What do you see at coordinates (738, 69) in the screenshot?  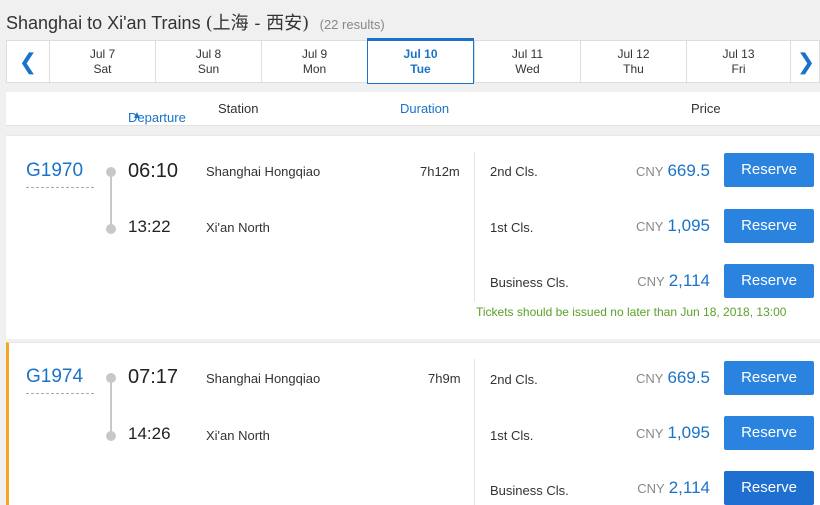 I see `weekday-label: Fri` at bounding box center [738, 69].